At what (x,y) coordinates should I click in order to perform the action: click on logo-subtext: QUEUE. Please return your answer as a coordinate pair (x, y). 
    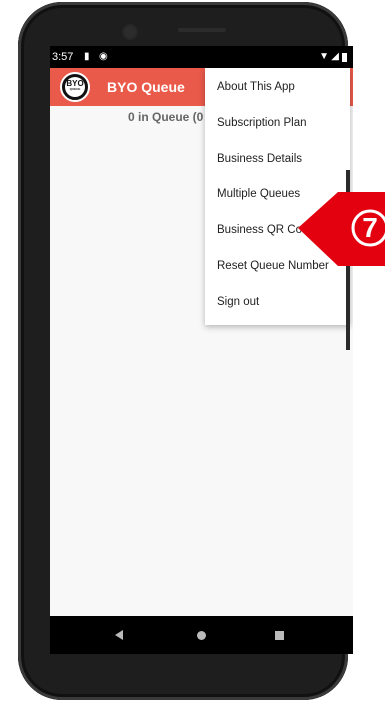
    Looking at the image, I should click on (75, 89).